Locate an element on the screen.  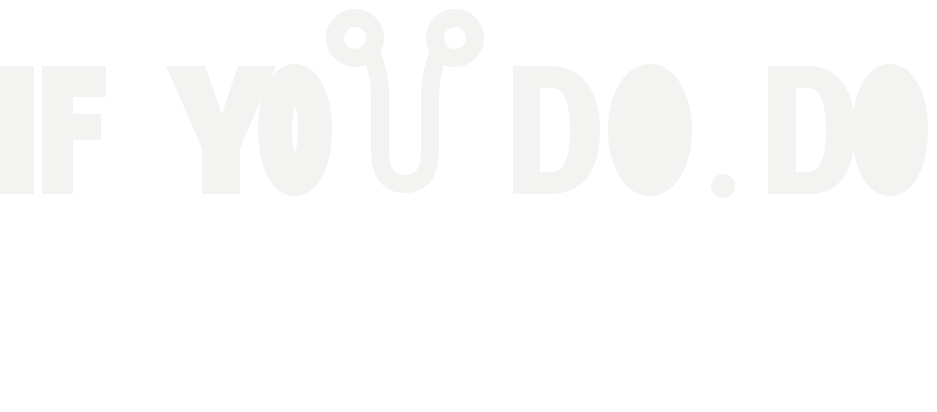
letter-i is located at coordinates (17, 130).